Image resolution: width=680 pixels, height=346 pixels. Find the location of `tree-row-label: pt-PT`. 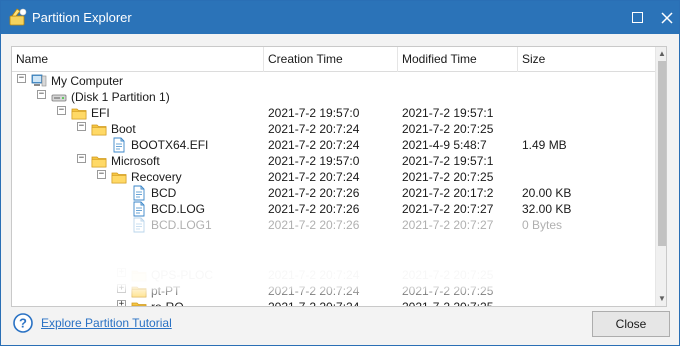

tree-row-label: pt-PT is located at coordinates (166, 291).